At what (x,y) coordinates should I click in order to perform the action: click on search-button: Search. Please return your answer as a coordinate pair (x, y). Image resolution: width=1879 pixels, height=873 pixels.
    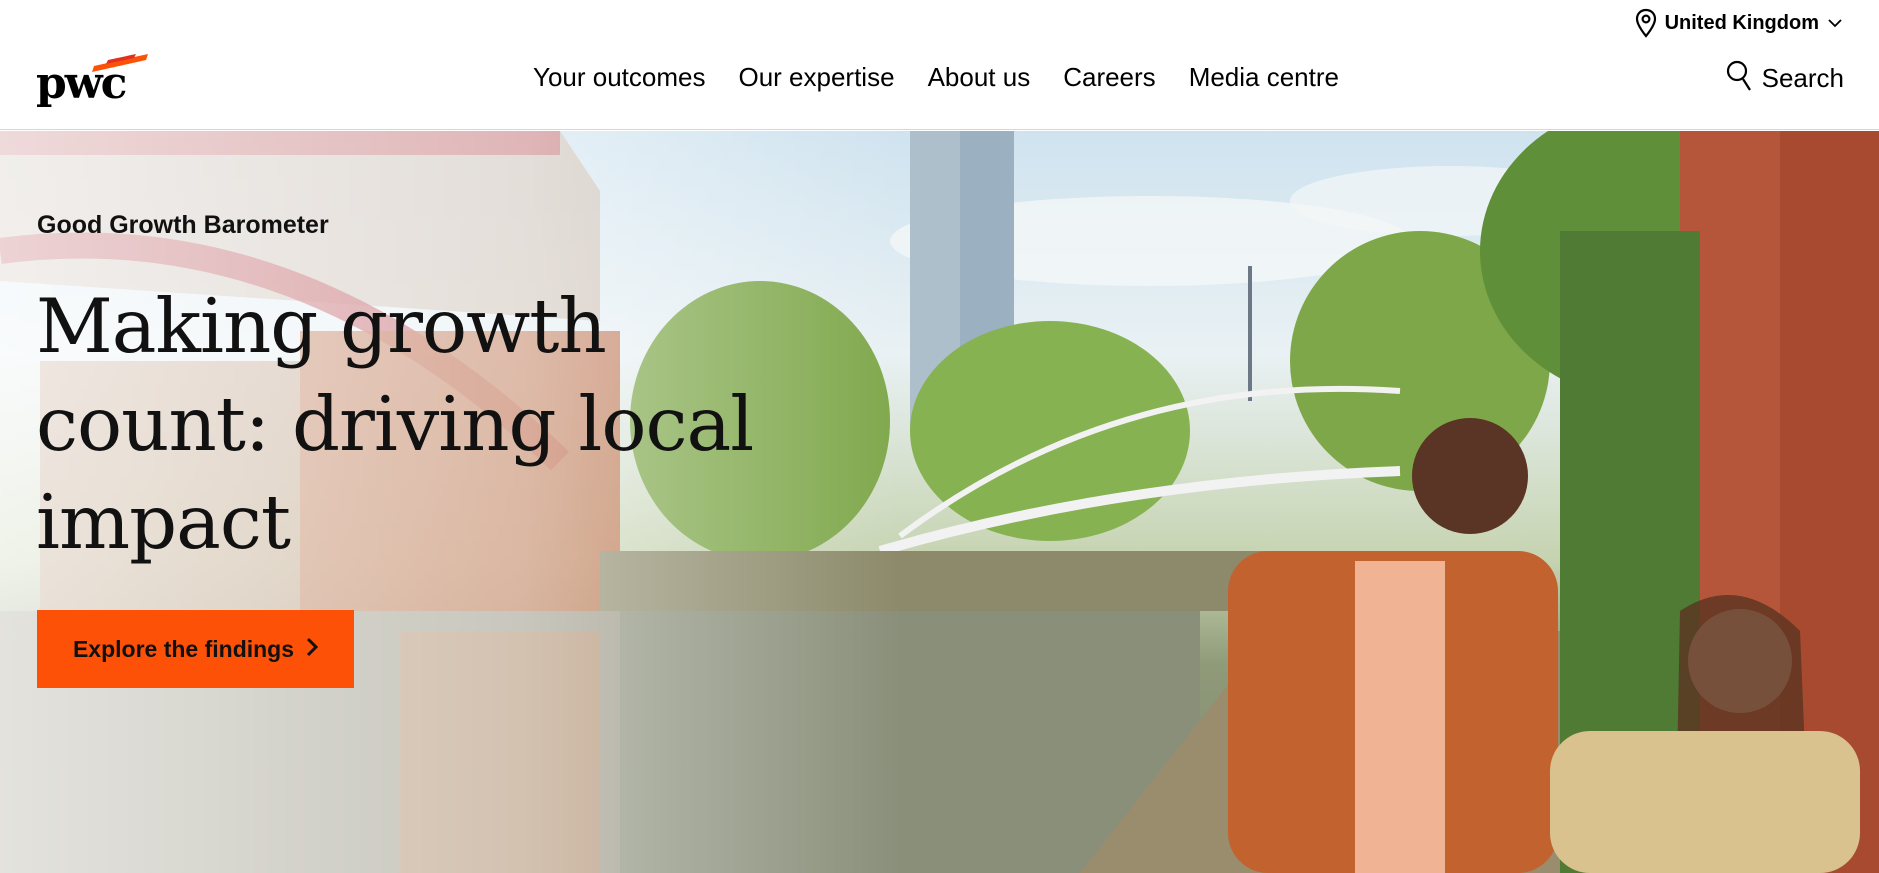
    Looking at the image, I should click on (1785, 78).